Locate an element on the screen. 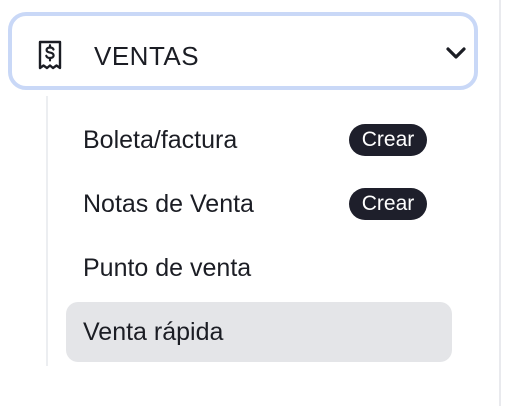 The height and width of the screenshot is (406, 506). menu-item-label: Punto de venta is located at coordinates (167, 268).